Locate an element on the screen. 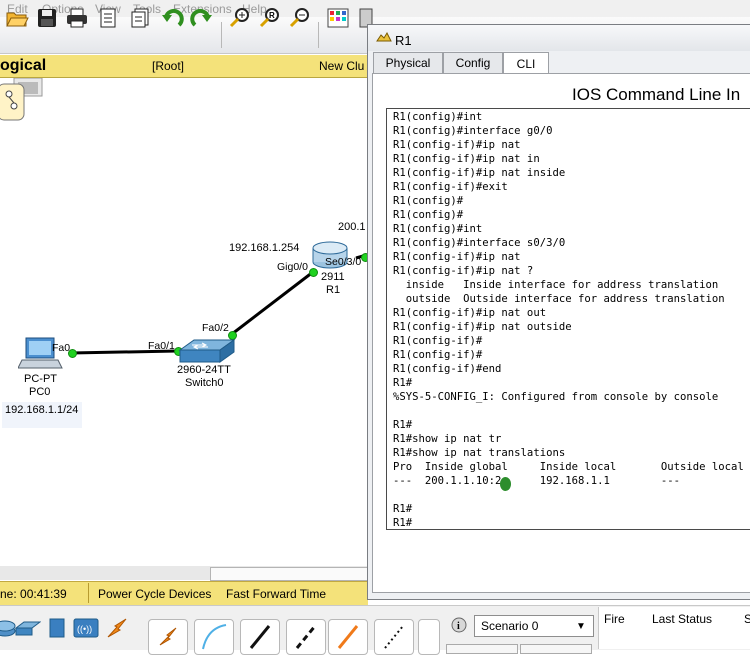 The width and height of the screenshot is (750, 655). r1-title-bar is located at coordinates (559, 38).